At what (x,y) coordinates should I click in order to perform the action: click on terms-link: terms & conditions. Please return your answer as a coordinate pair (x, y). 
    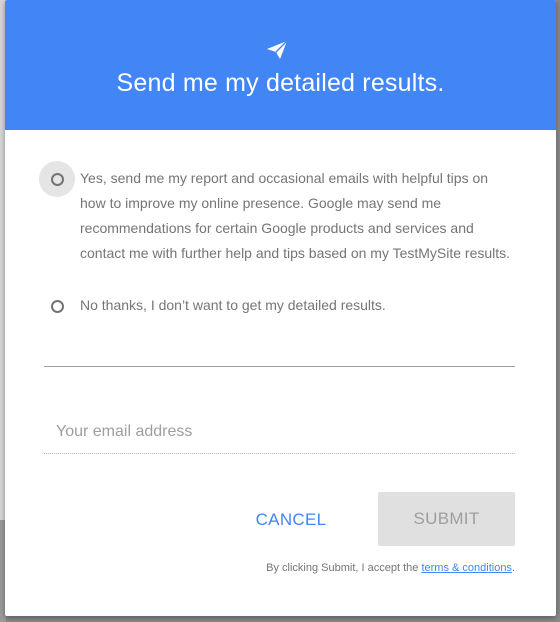
    Looking at the image, I should click on (466, 568).